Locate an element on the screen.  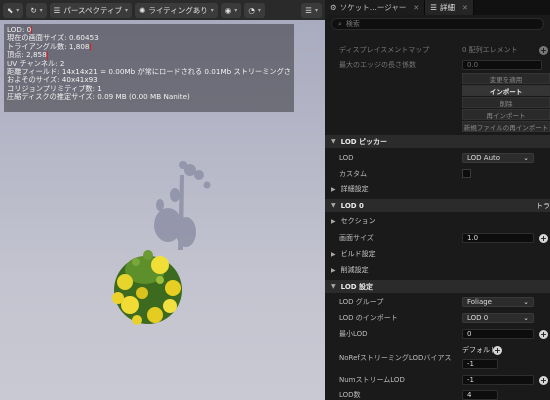
noref-streaming-input: -1 is located at coordinates (480, 364).